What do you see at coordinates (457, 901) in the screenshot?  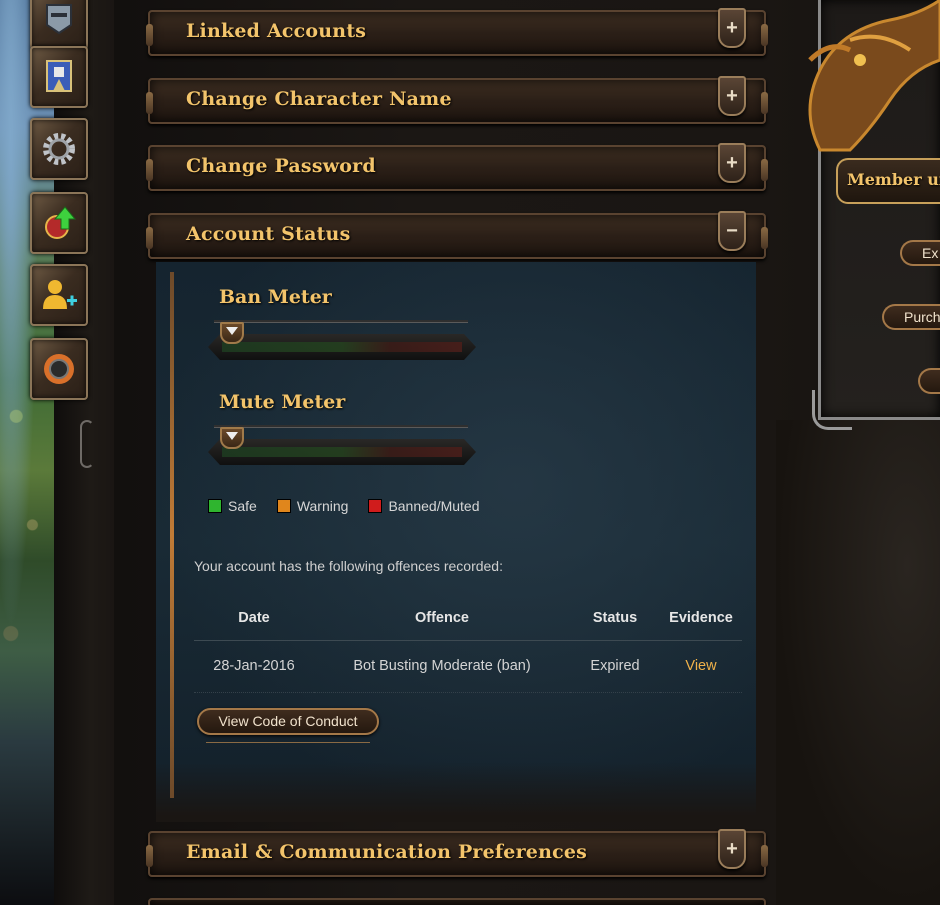 I see `section-next-partial` at bounding box center [457, 901].